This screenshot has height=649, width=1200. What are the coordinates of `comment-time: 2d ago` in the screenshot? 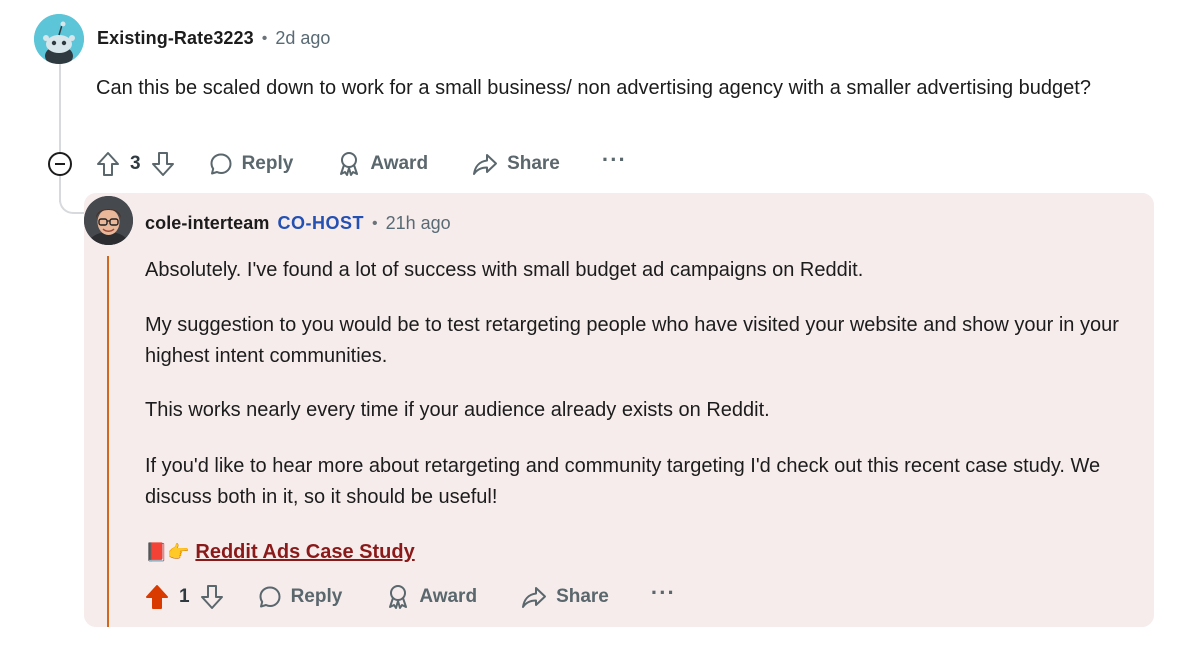 It's located at (302, 38).